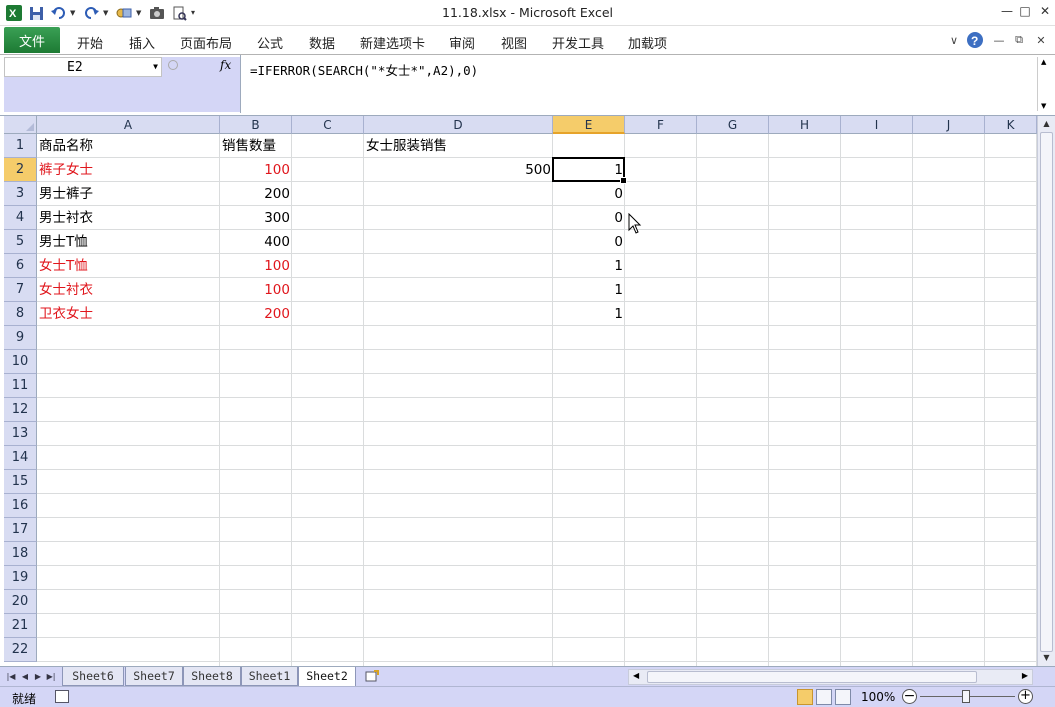  I want to click on row-header-10: 10, so click(20, 362).